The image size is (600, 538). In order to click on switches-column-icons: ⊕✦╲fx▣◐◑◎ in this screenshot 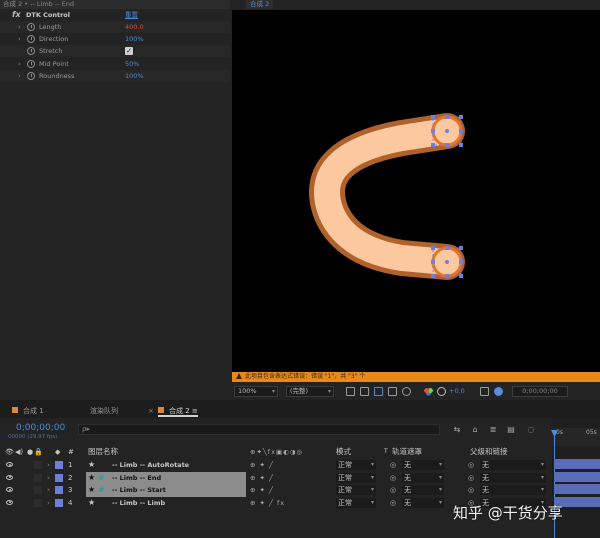, I will do `click(276, 452)`.